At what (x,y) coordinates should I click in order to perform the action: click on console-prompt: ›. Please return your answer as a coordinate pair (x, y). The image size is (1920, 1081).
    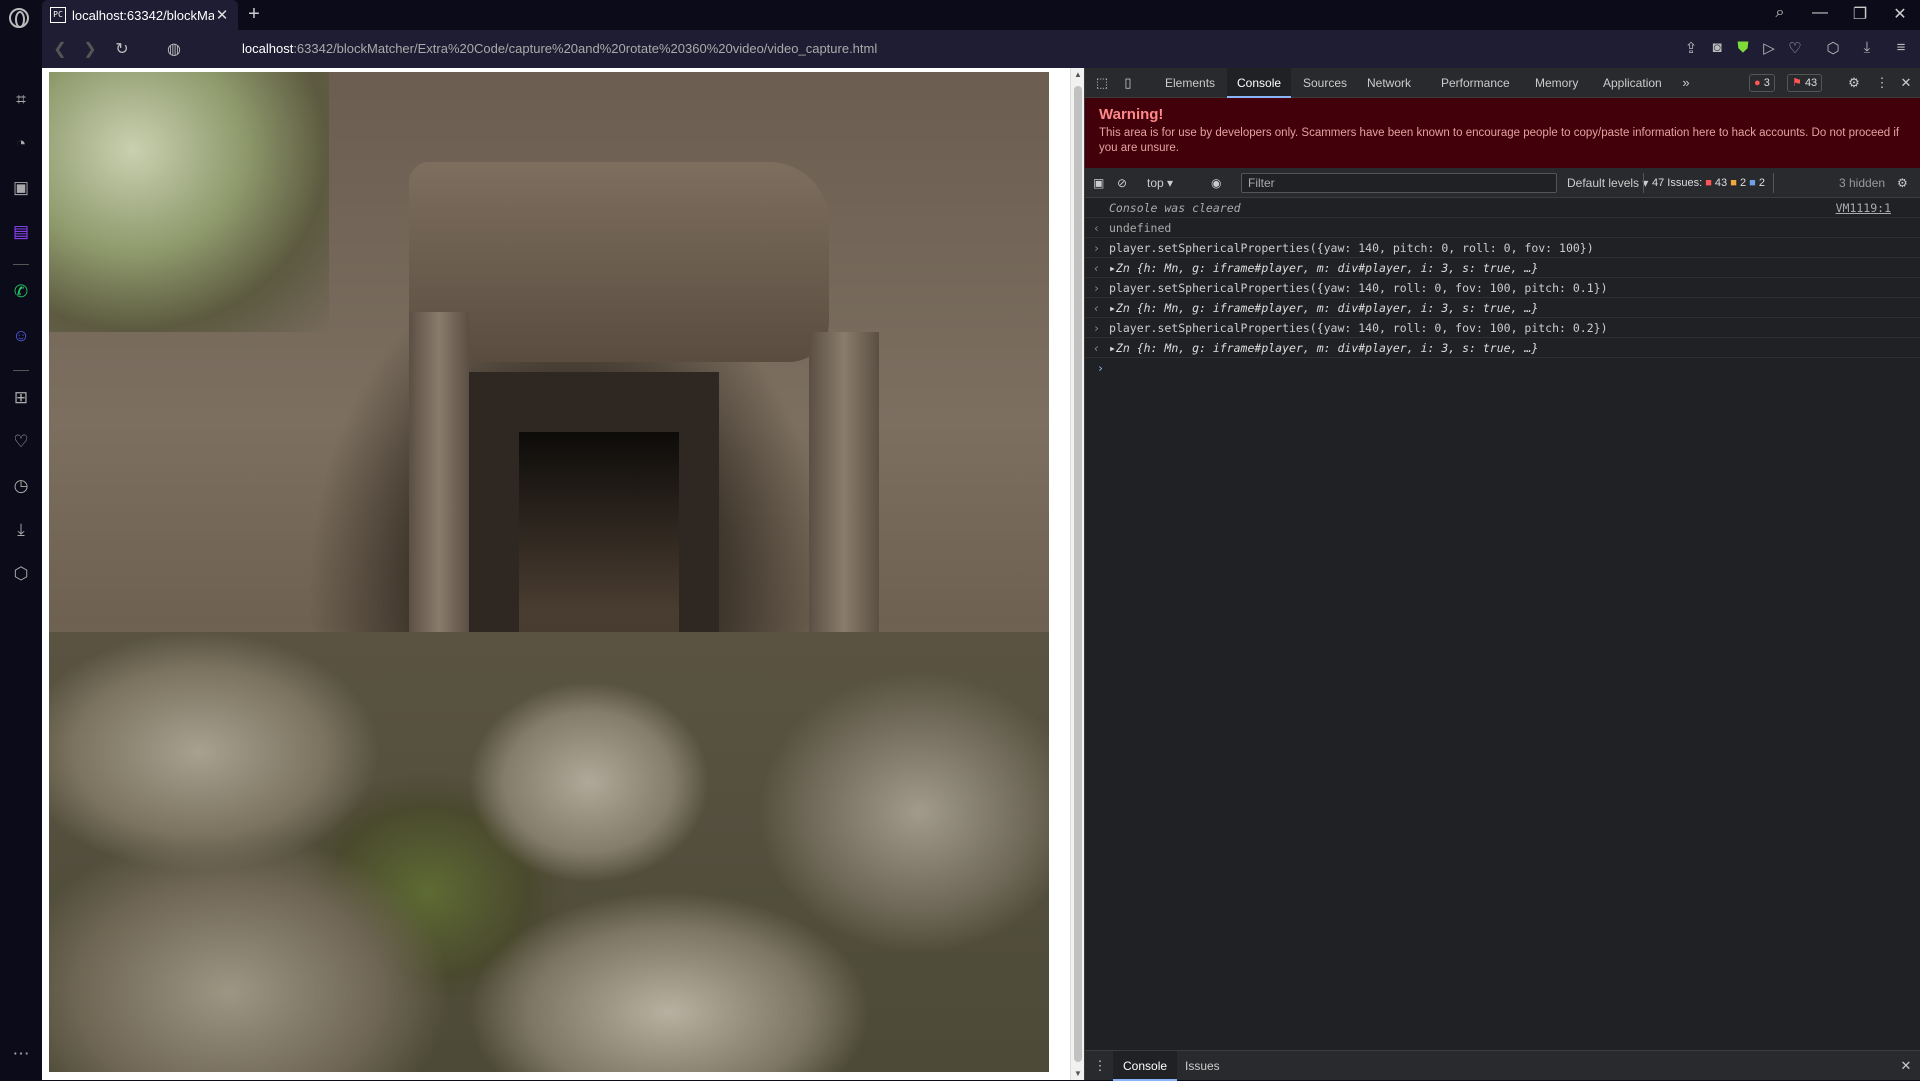
    Looking at the image, I should click on (1502, 368).